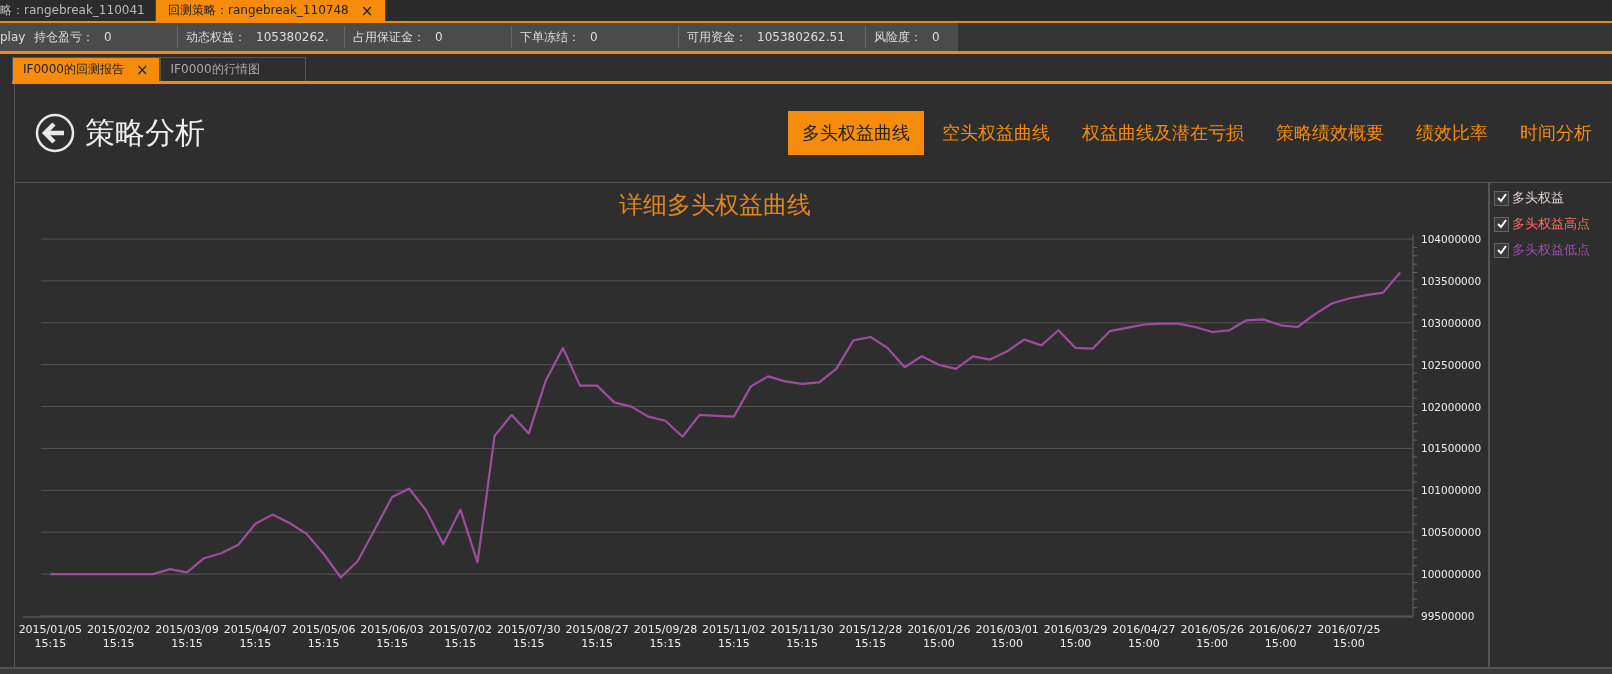 Image resolution: width=1612 pixels, height=674 pixels. What do you see at coordinates (597, 637) in the screenshot?
I see `x-tick-label: 2015/08/27 15:15` at bounding box center [597, 637].